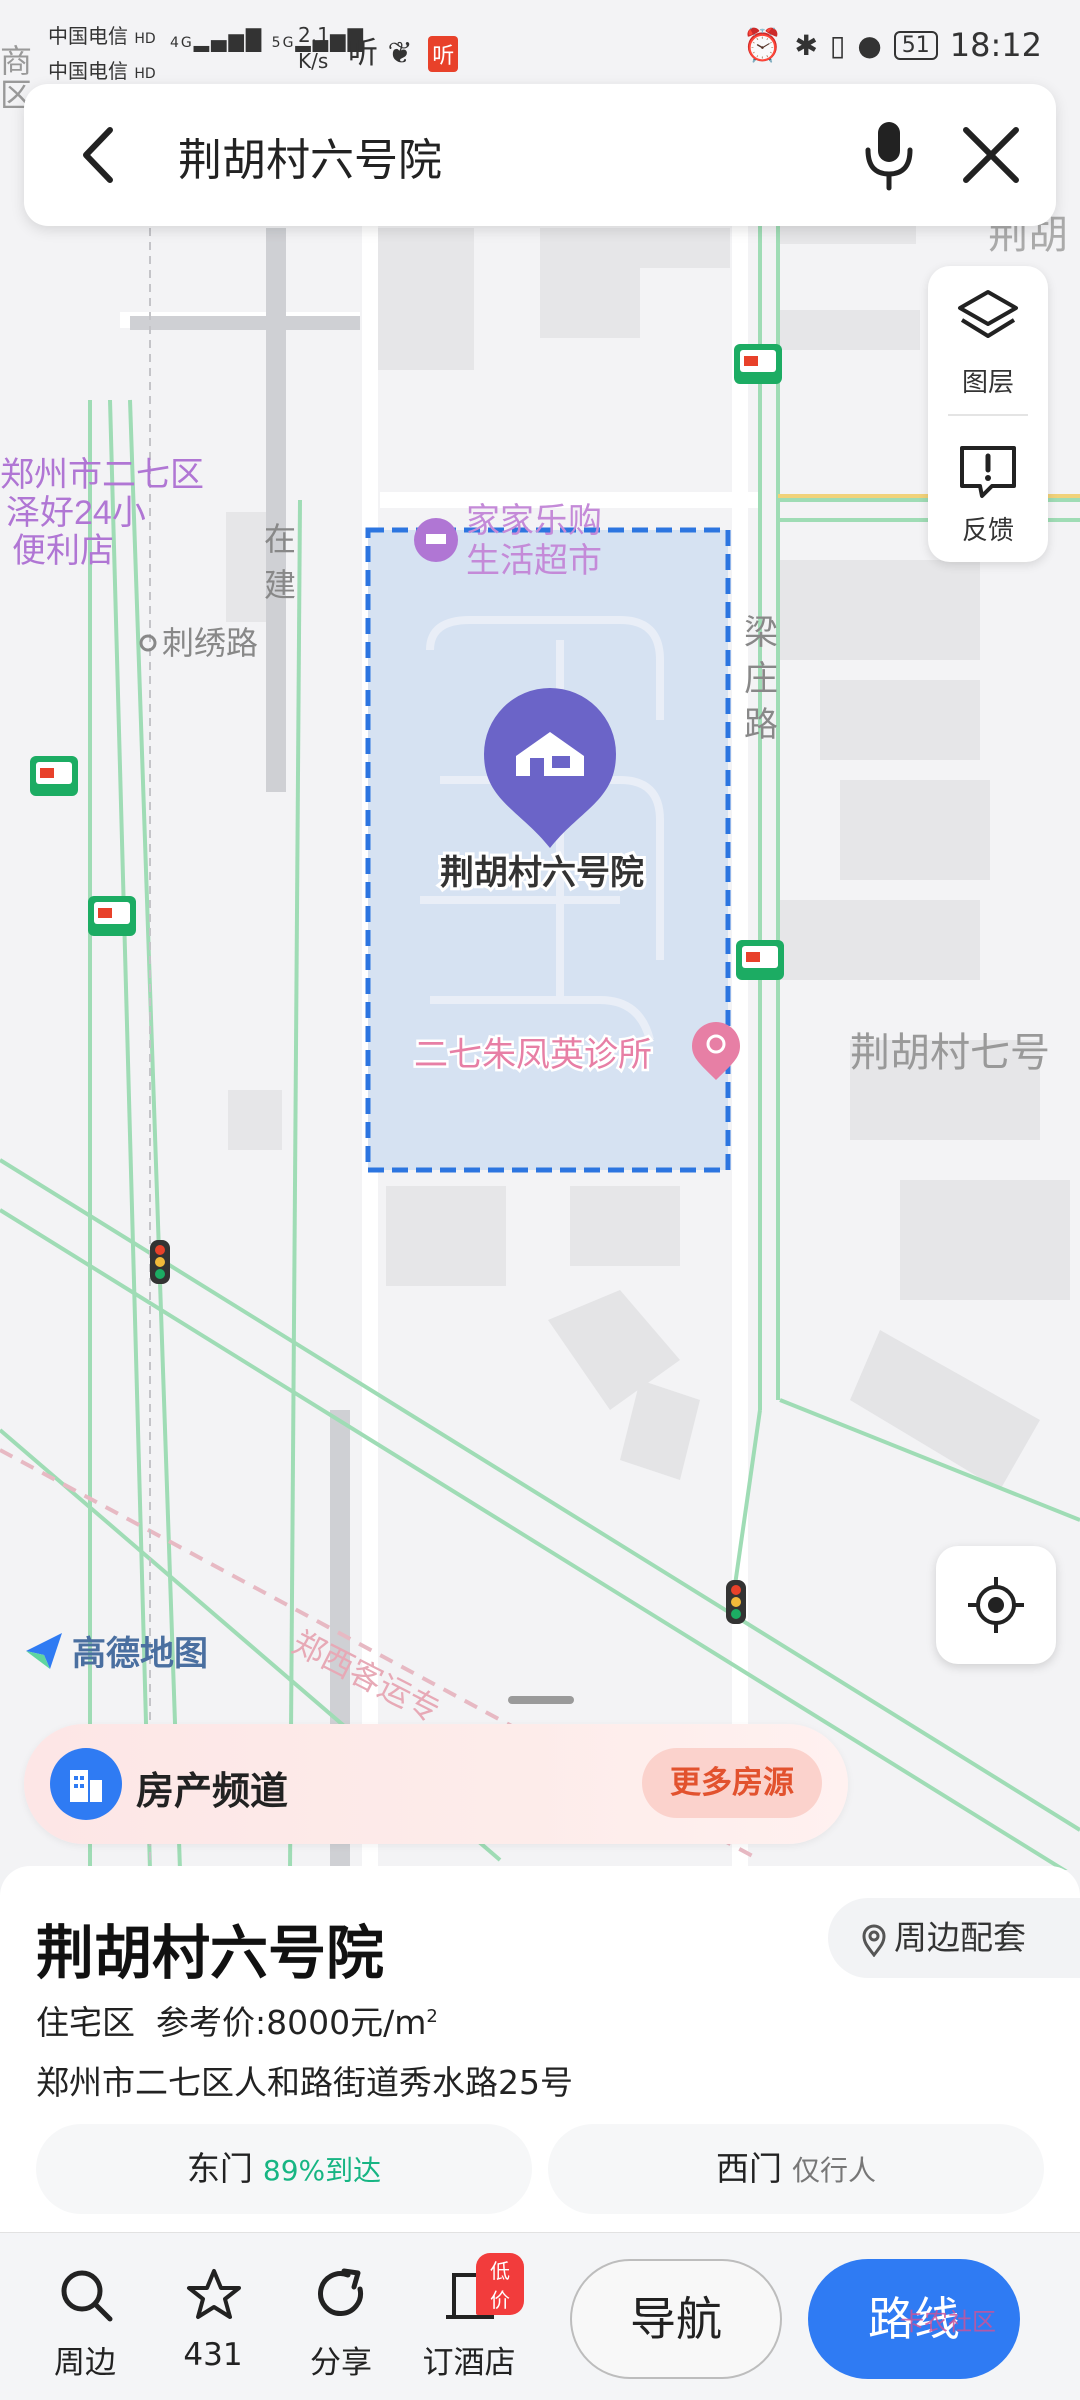  What do you see at coordinates (960, 1937) in the screenshot?
I see `nearby-label: 周边配套` at bounding box center [960, 1937].